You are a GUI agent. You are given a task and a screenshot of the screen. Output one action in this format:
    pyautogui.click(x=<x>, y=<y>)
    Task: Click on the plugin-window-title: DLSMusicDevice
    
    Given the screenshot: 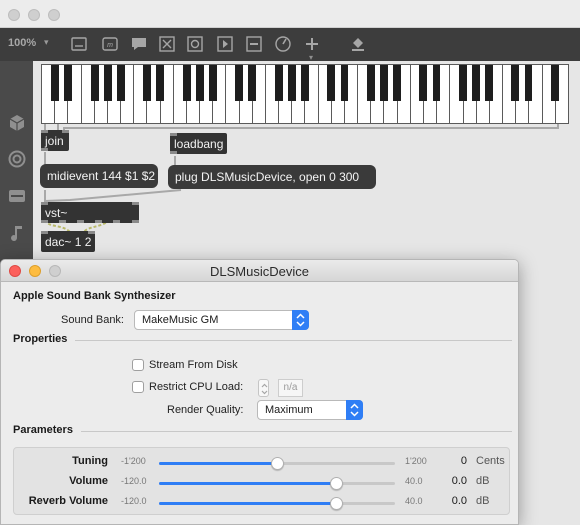 What is the action you would take?
    pyautogui.click(x=259, y=271)
    